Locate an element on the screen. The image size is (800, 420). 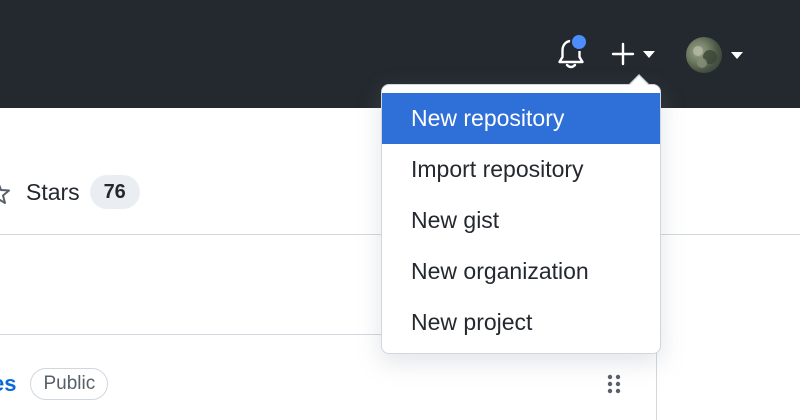
menu-caret-fill is located at coordinates (639, 81).